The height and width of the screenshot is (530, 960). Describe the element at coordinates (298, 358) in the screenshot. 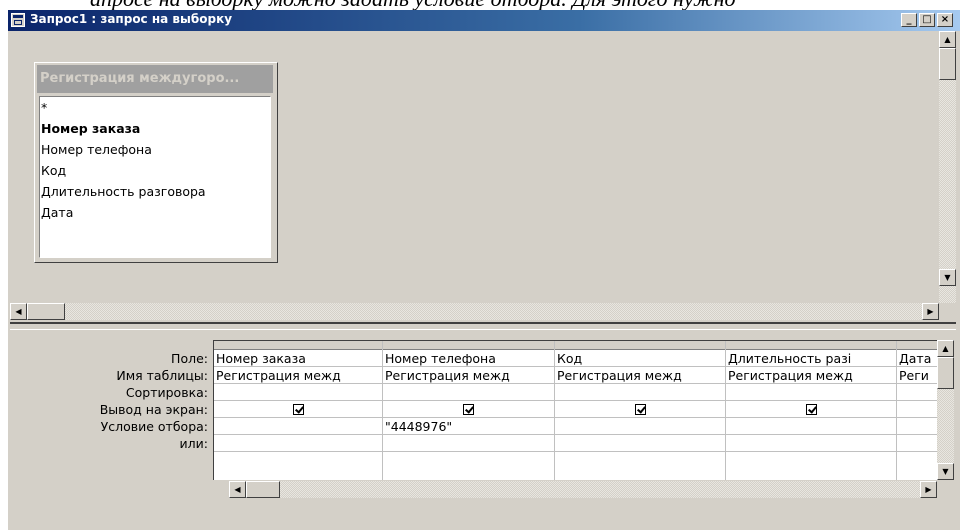

I see `field-cell: Номер заказа` at that location.